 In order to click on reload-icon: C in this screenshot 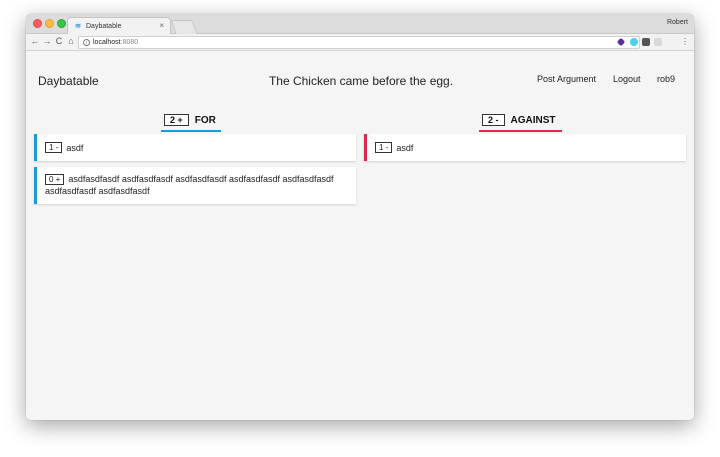, I will do `click(59, 41)`.